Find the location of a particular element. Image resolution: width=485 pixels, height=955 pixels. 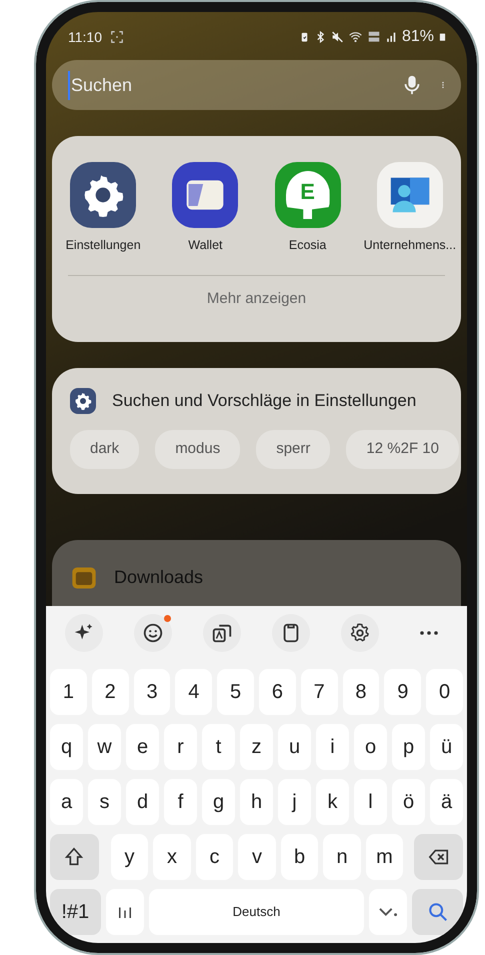

suggestion-chip: sperr is located at coordinates (293, 449).